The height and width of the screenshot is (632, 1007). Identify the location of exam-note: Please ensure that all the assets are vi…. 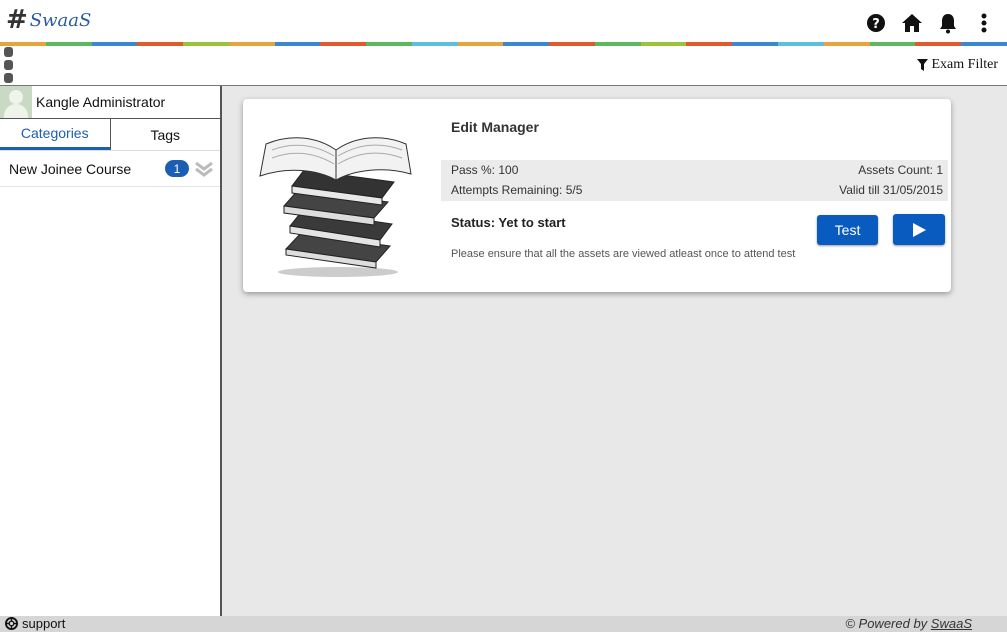
(623, 254).